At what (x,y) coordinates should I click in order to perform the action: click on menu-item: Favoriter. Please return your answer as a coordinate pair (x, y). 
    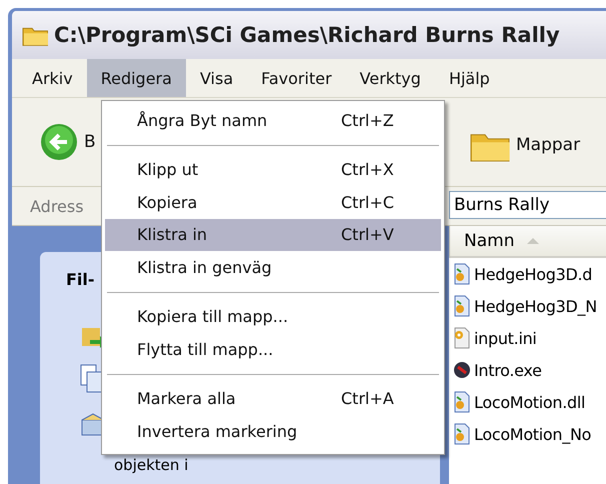
    Looking at the image, I should click on (296, 78).